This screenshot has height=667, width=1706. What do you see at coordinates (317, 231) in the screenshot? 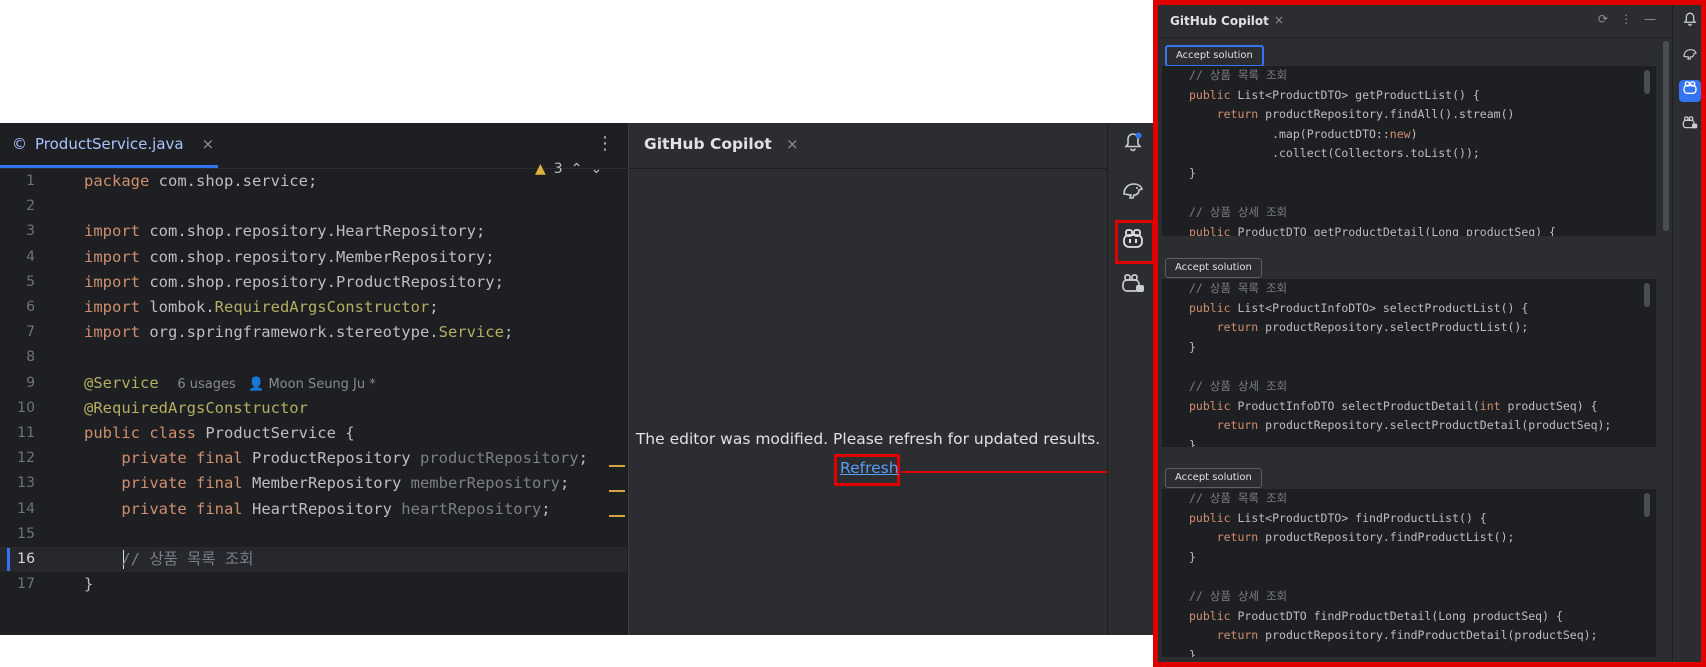
I see `code-token: com.shop.repository.HeartRepository;` at bounding box center [317, 231].